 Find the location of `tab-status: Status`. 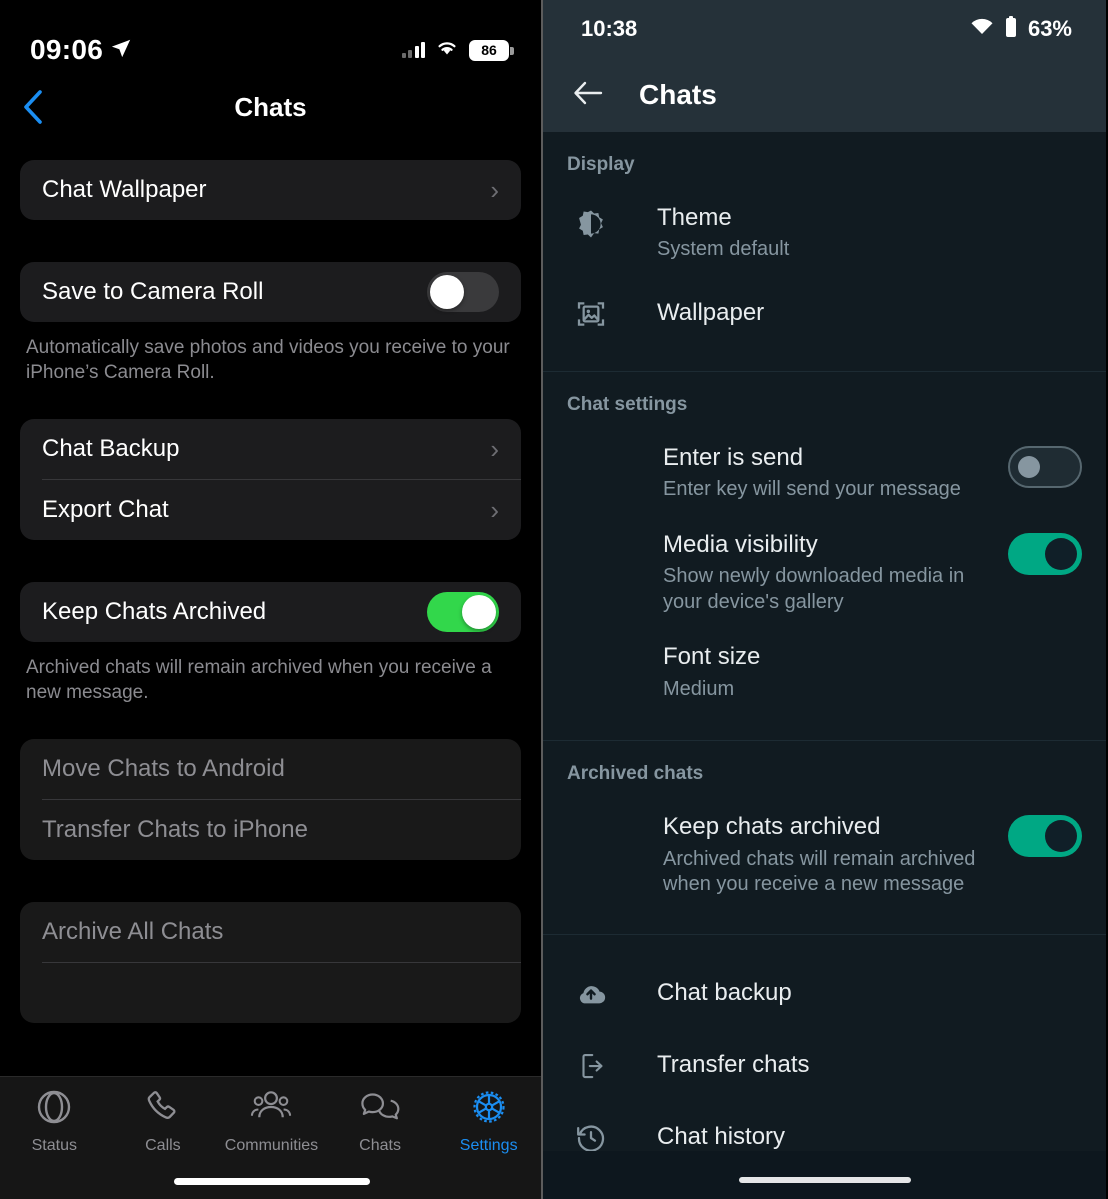

tab-status: Status is located at coordinates (54, 1123).